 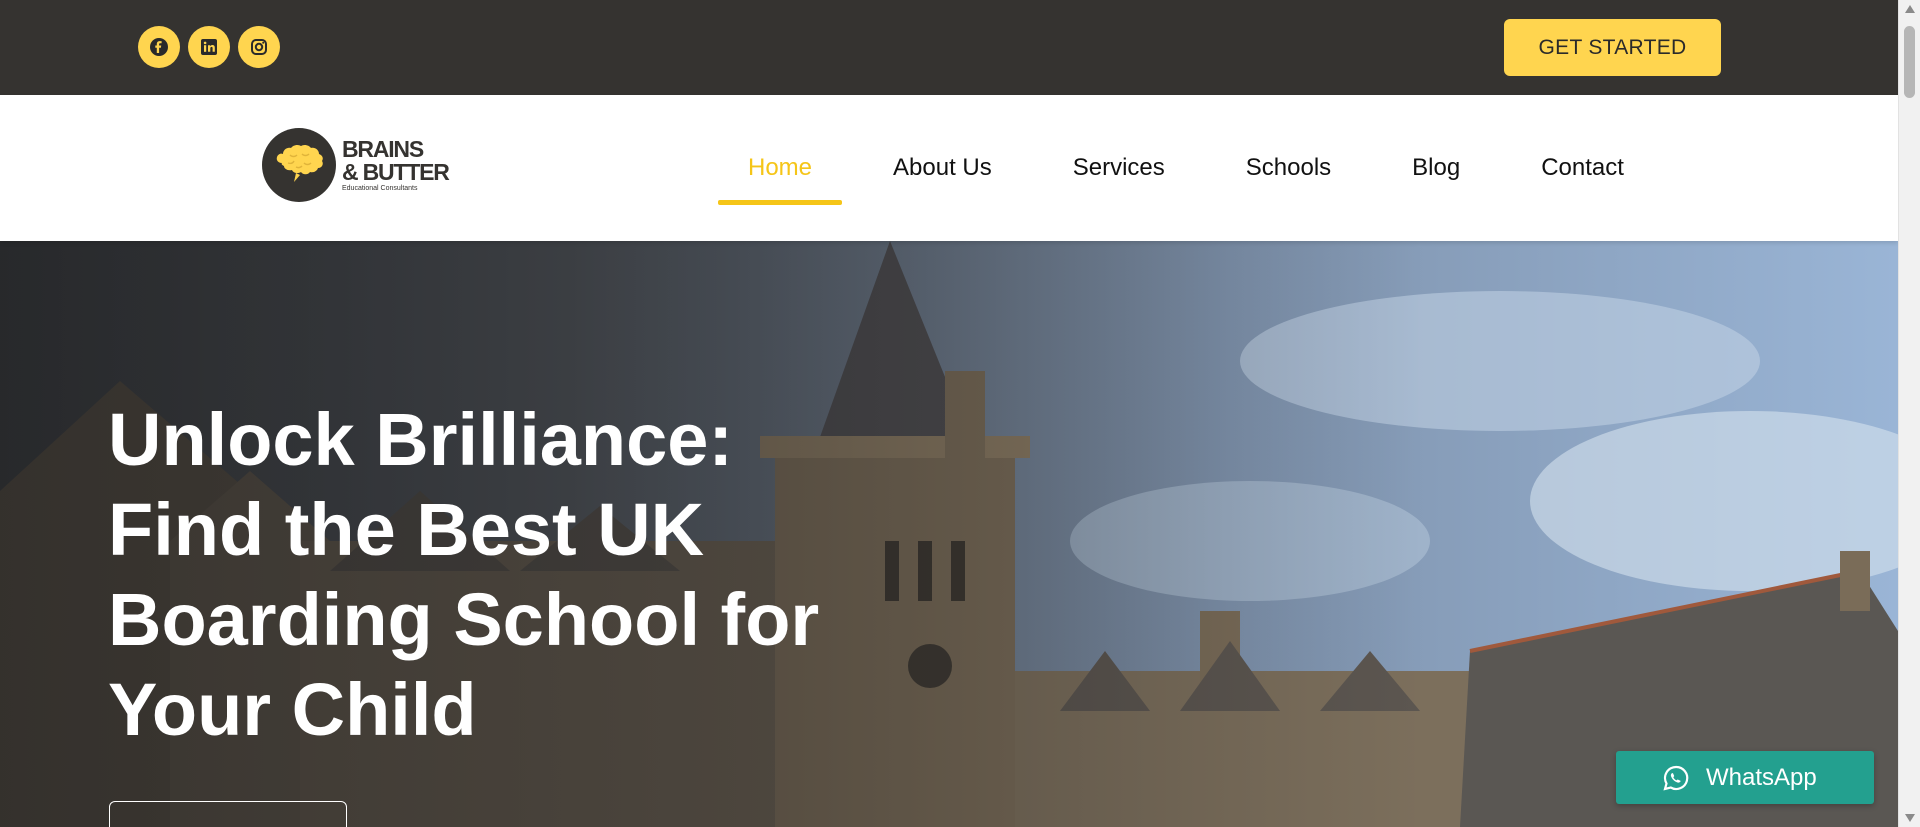 I want to click on nav-item-blog: Blog, so click(x=1436, y=168).